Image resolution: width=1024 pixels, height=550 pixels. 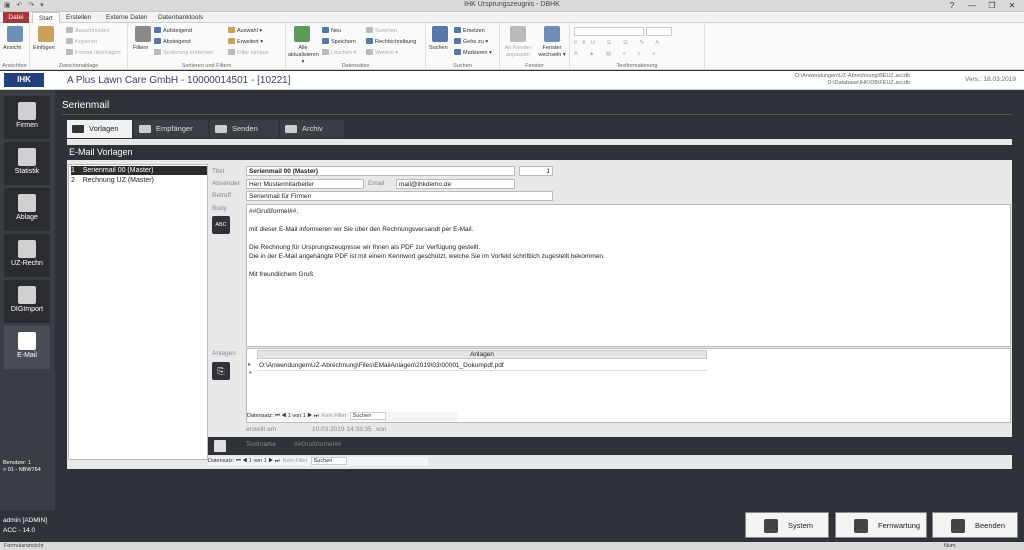 What do you see at coordinates (16, 17) in the screenshot?
I see `tab-datei: Datei` at bounding box center [16, 17].